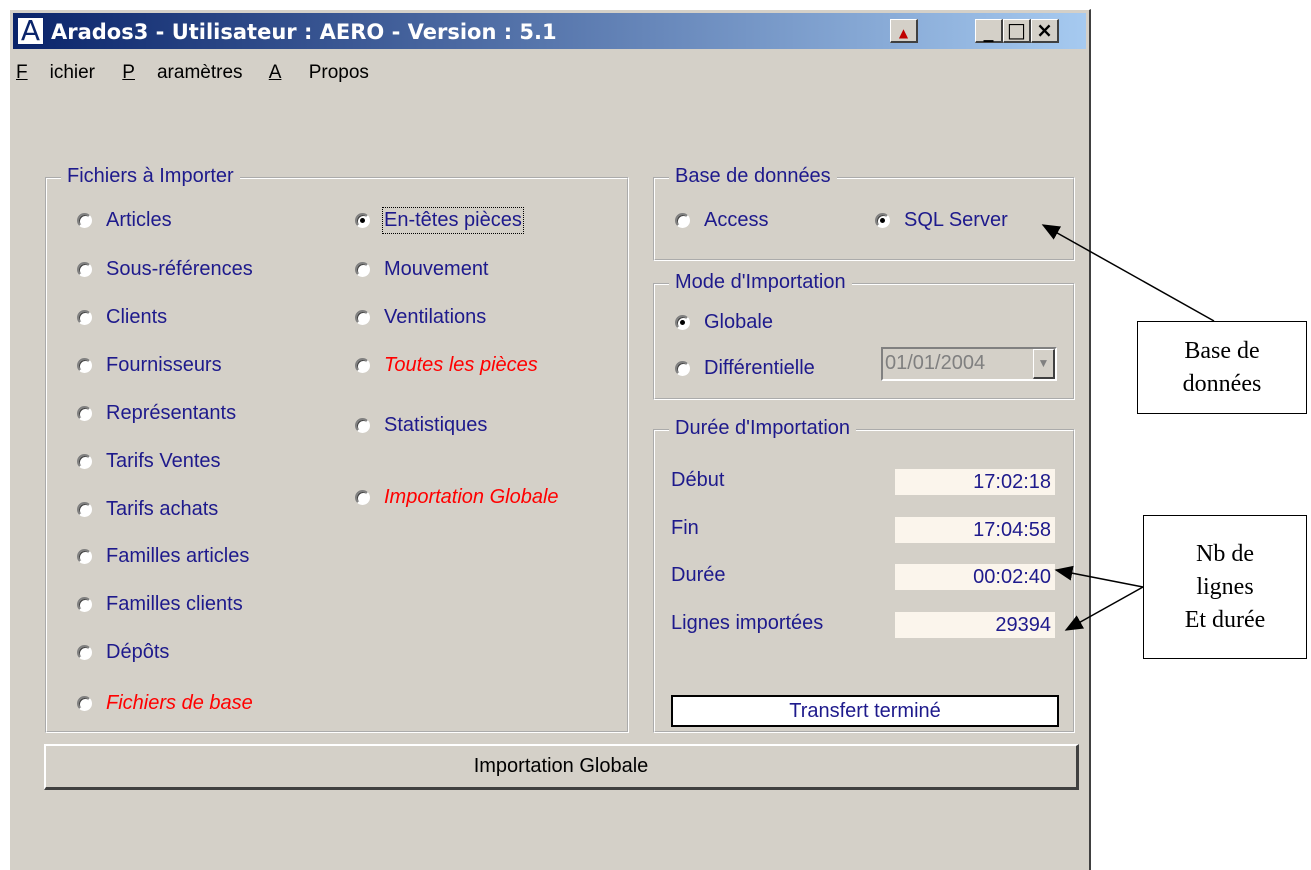 The width and height of the screenshot is (1311, 870). What do you see at coordinates (1099, 576) in the screenshot?
I see `arrow-duree` at bounding box center [1099, 576].